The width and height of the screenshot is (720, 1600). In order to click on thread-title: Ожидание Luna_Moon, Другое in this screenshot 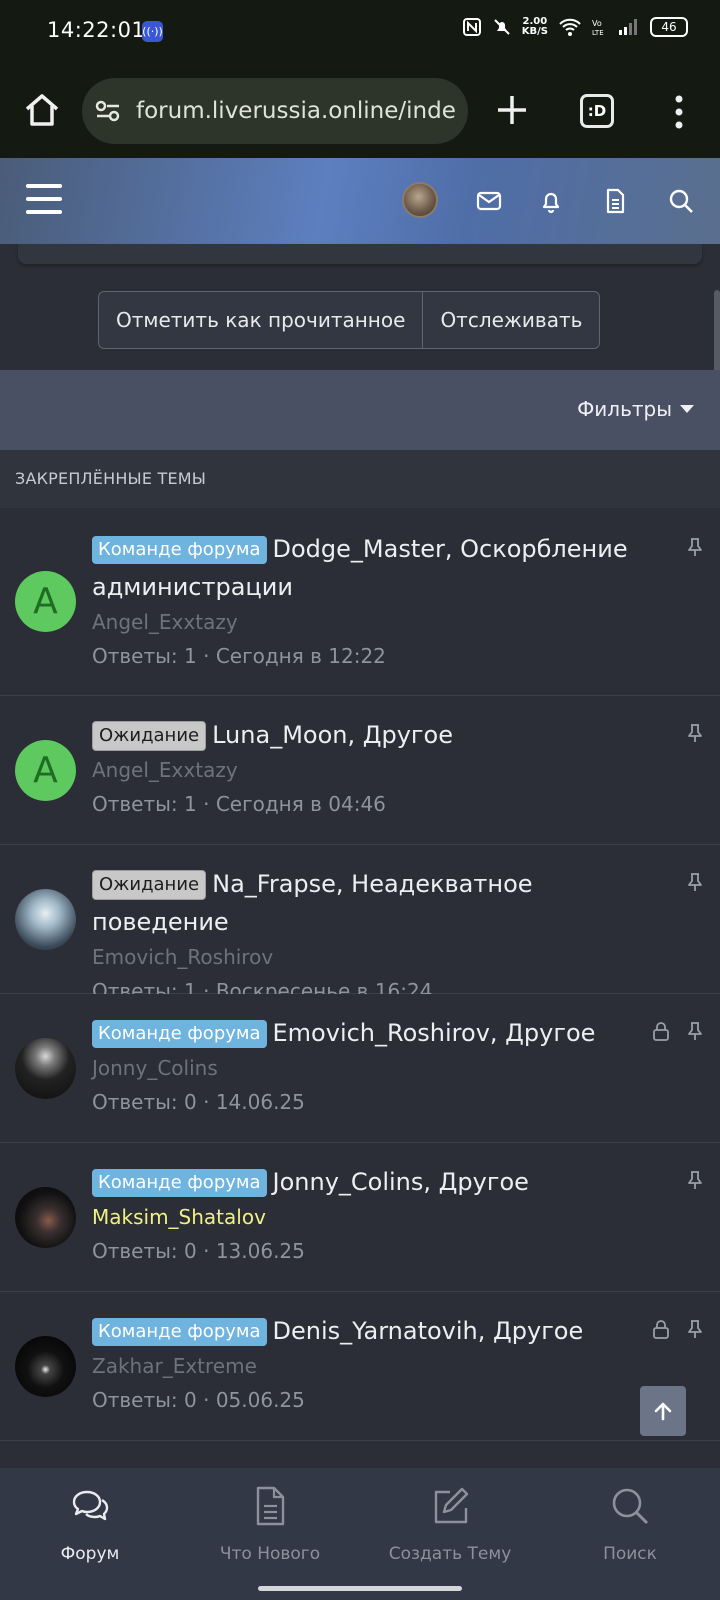, I will do `click(376, 735)`.